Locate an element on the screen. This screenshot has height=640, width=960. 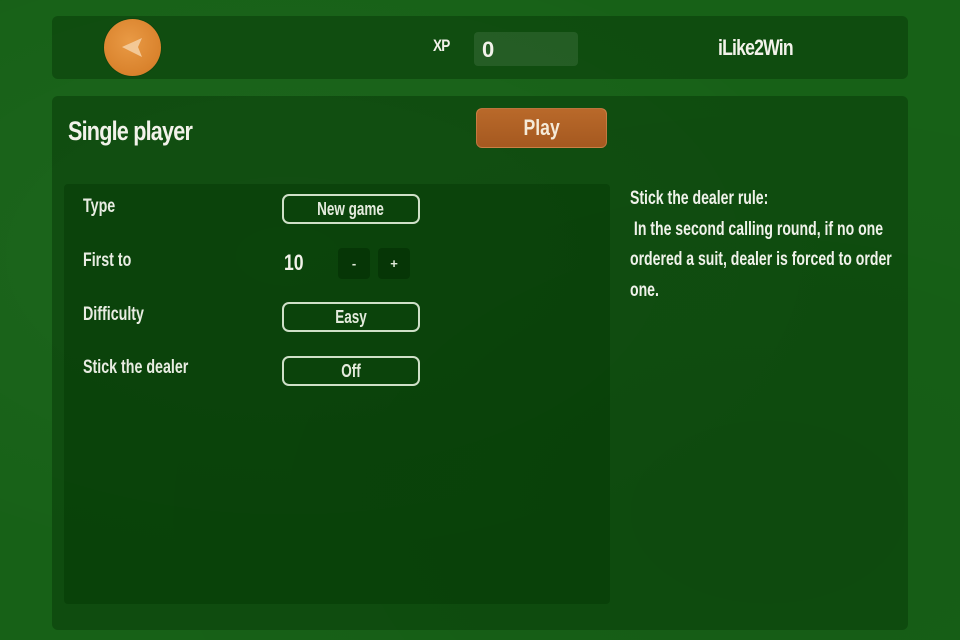
rule-title: Stick the dealer rule: is located at coordinates (699, 198).